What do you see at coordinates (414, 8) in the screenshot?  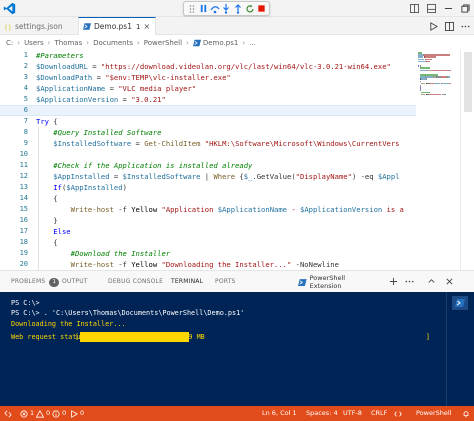 I see `split-layout-icon` at bounding box center [414, 8].